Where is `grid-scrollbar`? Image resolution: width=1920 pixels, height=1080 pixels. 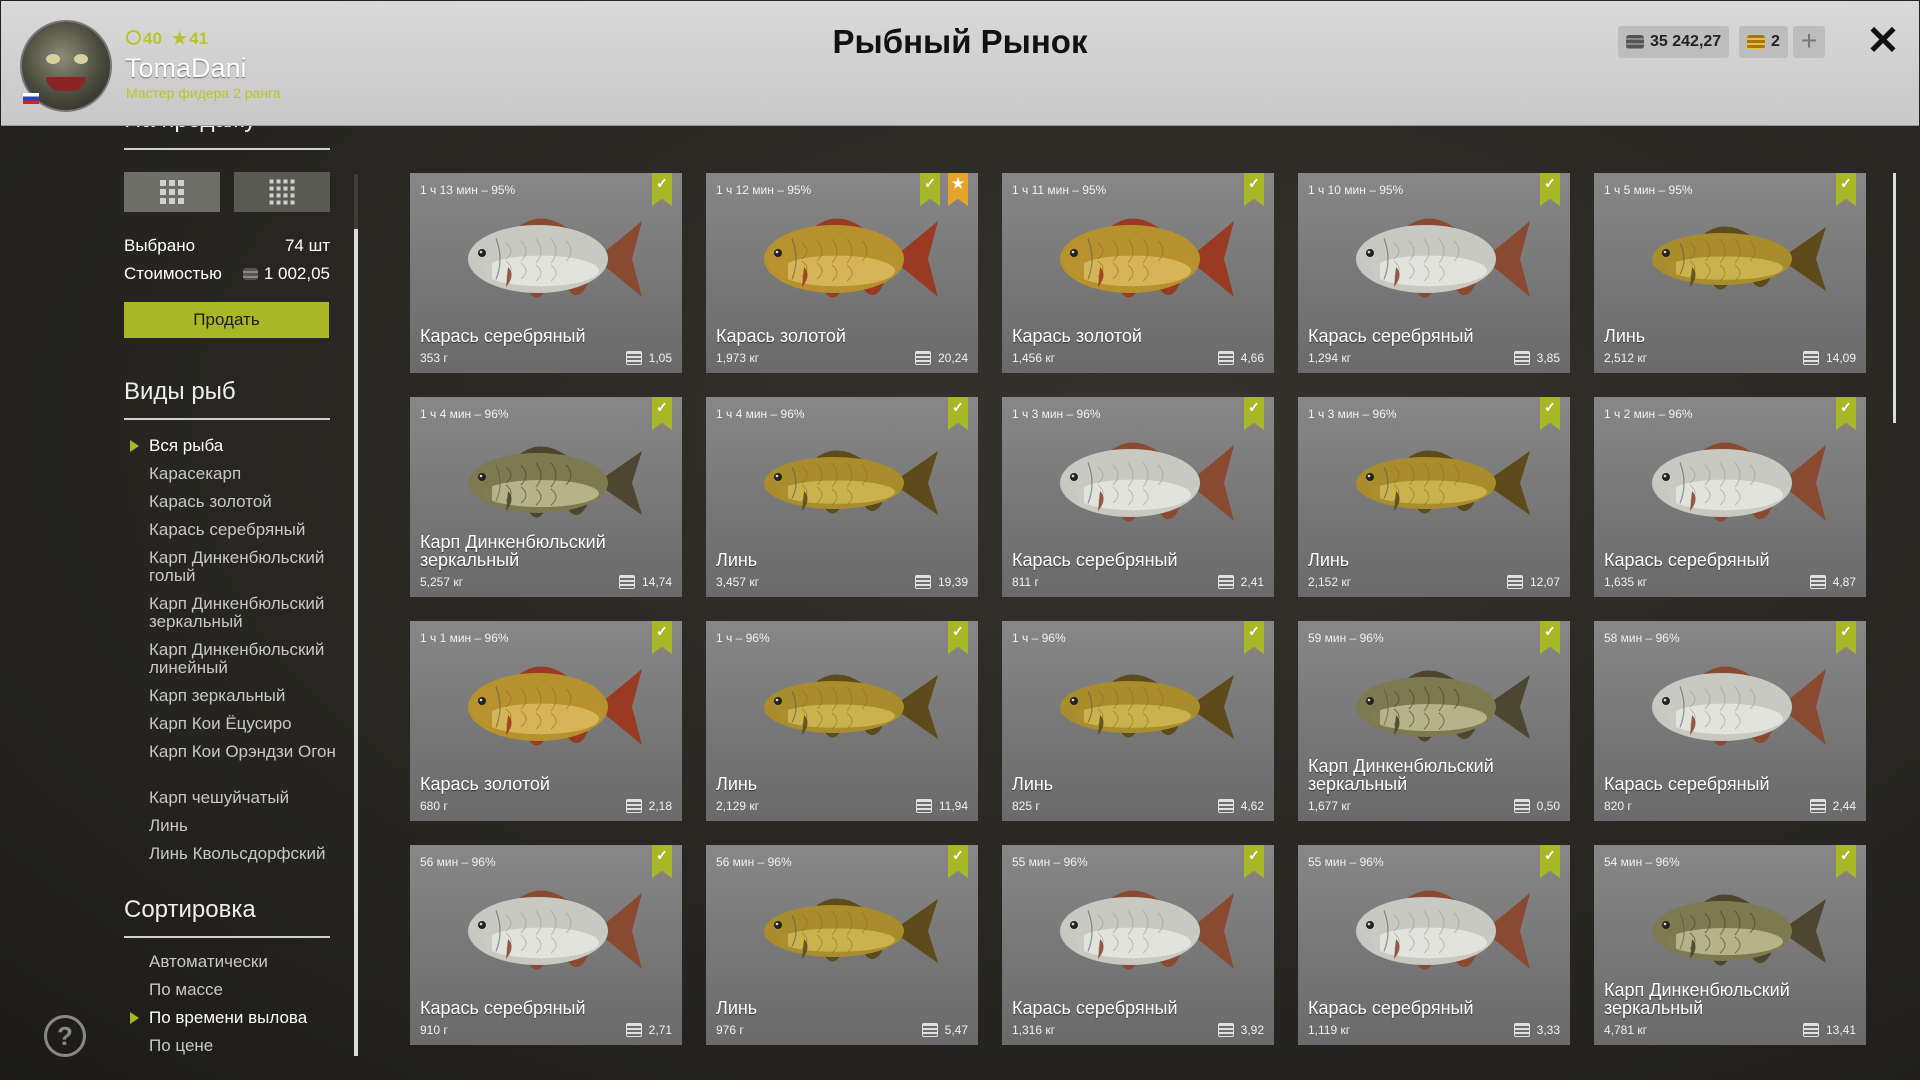 grid-scrollbar is located at coordinates (1894, 298).